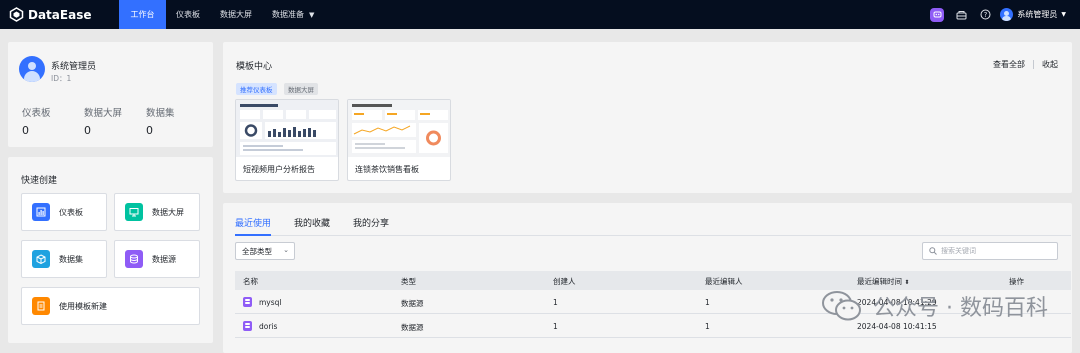 This screenshot has width=1080, height=353. Describe the element at coordinates (257, 251) in the screenshot. I see `type-filter-value: 全部类型` at that location.